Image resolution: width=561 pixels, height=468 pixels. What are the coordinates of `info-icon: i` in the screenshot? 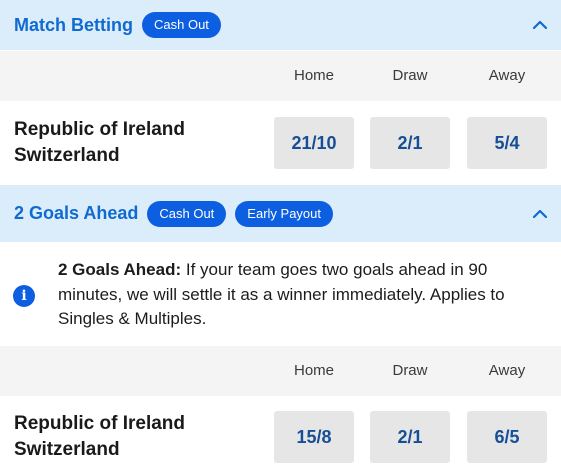 It's located at (24, 296).